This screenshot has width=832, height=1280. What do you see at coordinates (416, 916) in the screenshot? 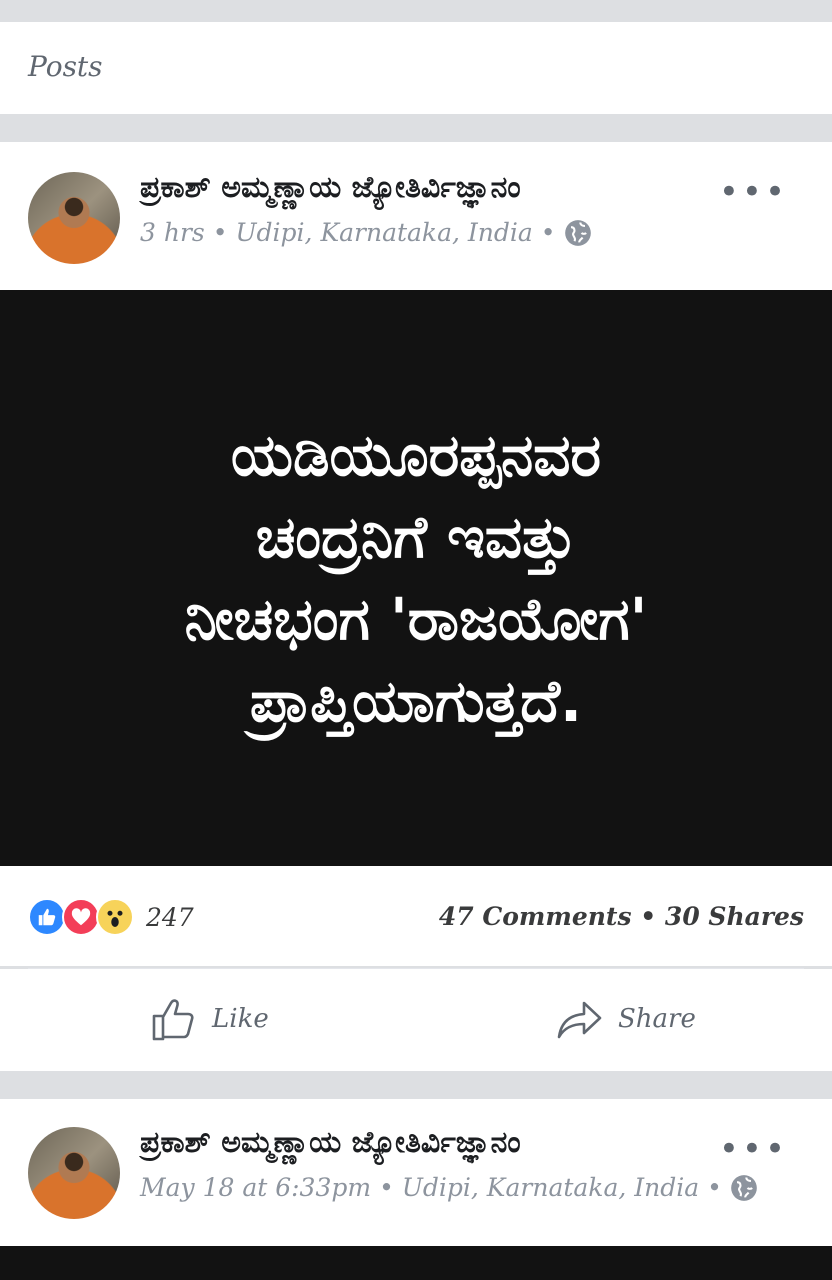
I see `post-stats: 247 47 Comments • 30 Shares` at bounding box center [416, 916].